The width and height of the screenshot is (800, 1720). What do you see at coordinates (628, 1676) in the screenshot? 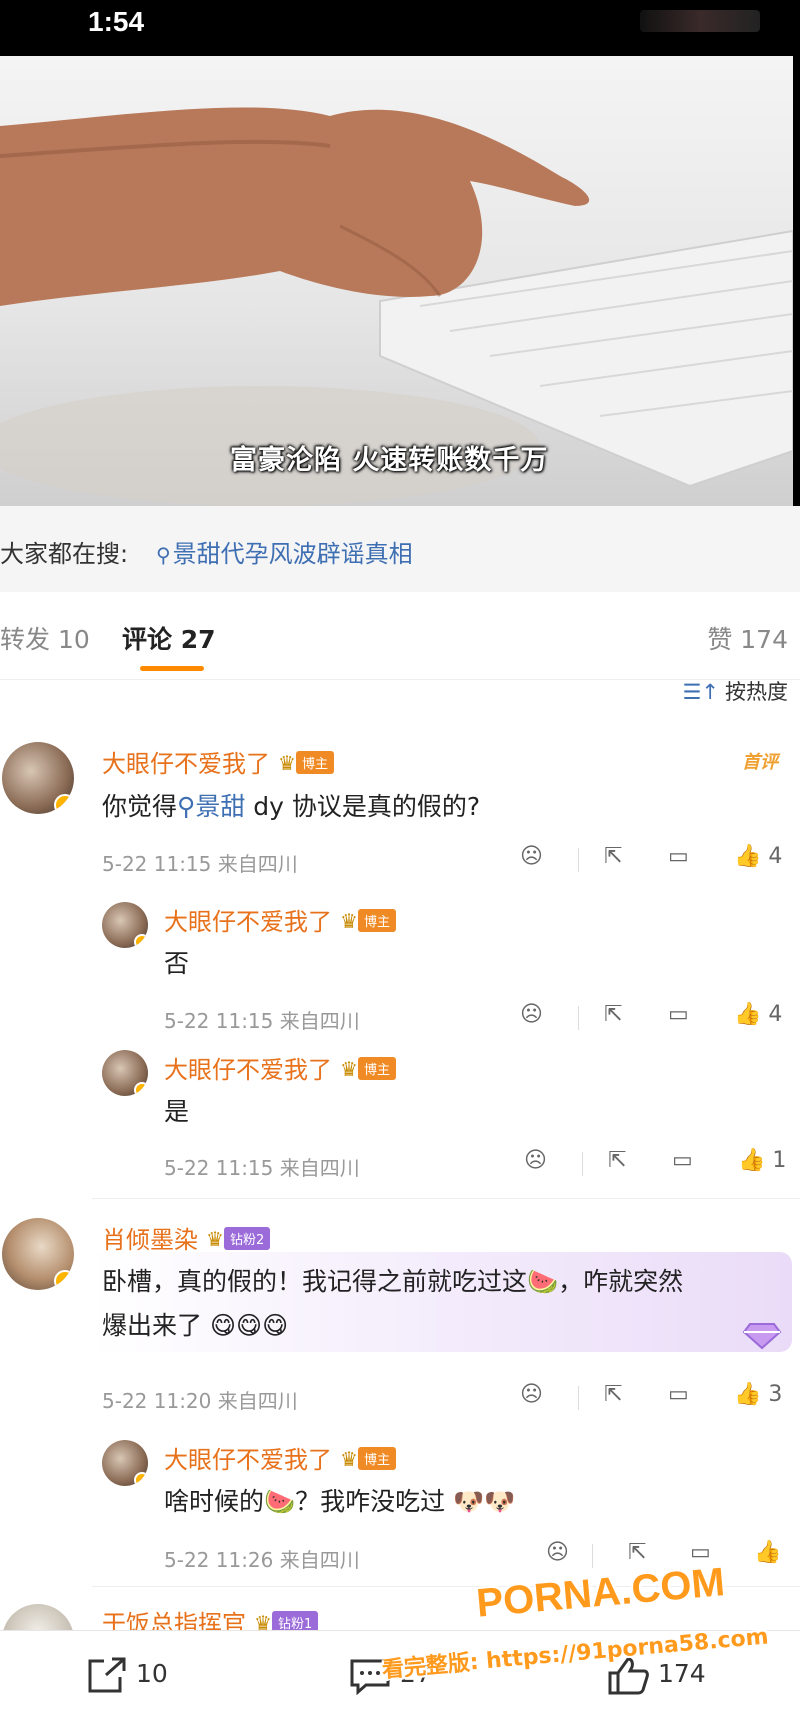
I see `like-icon` at bounding box center [628, 1676].